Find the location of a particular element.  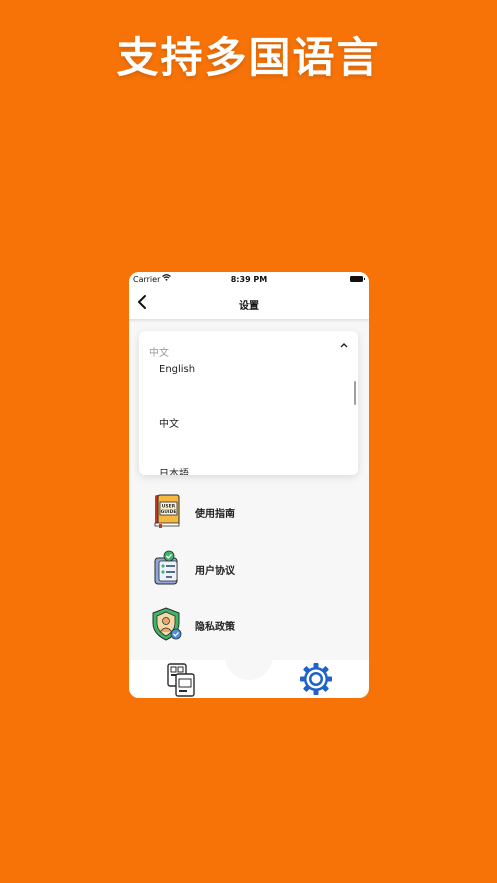

privacy-shield-icon is located at coordinates (167, 624).